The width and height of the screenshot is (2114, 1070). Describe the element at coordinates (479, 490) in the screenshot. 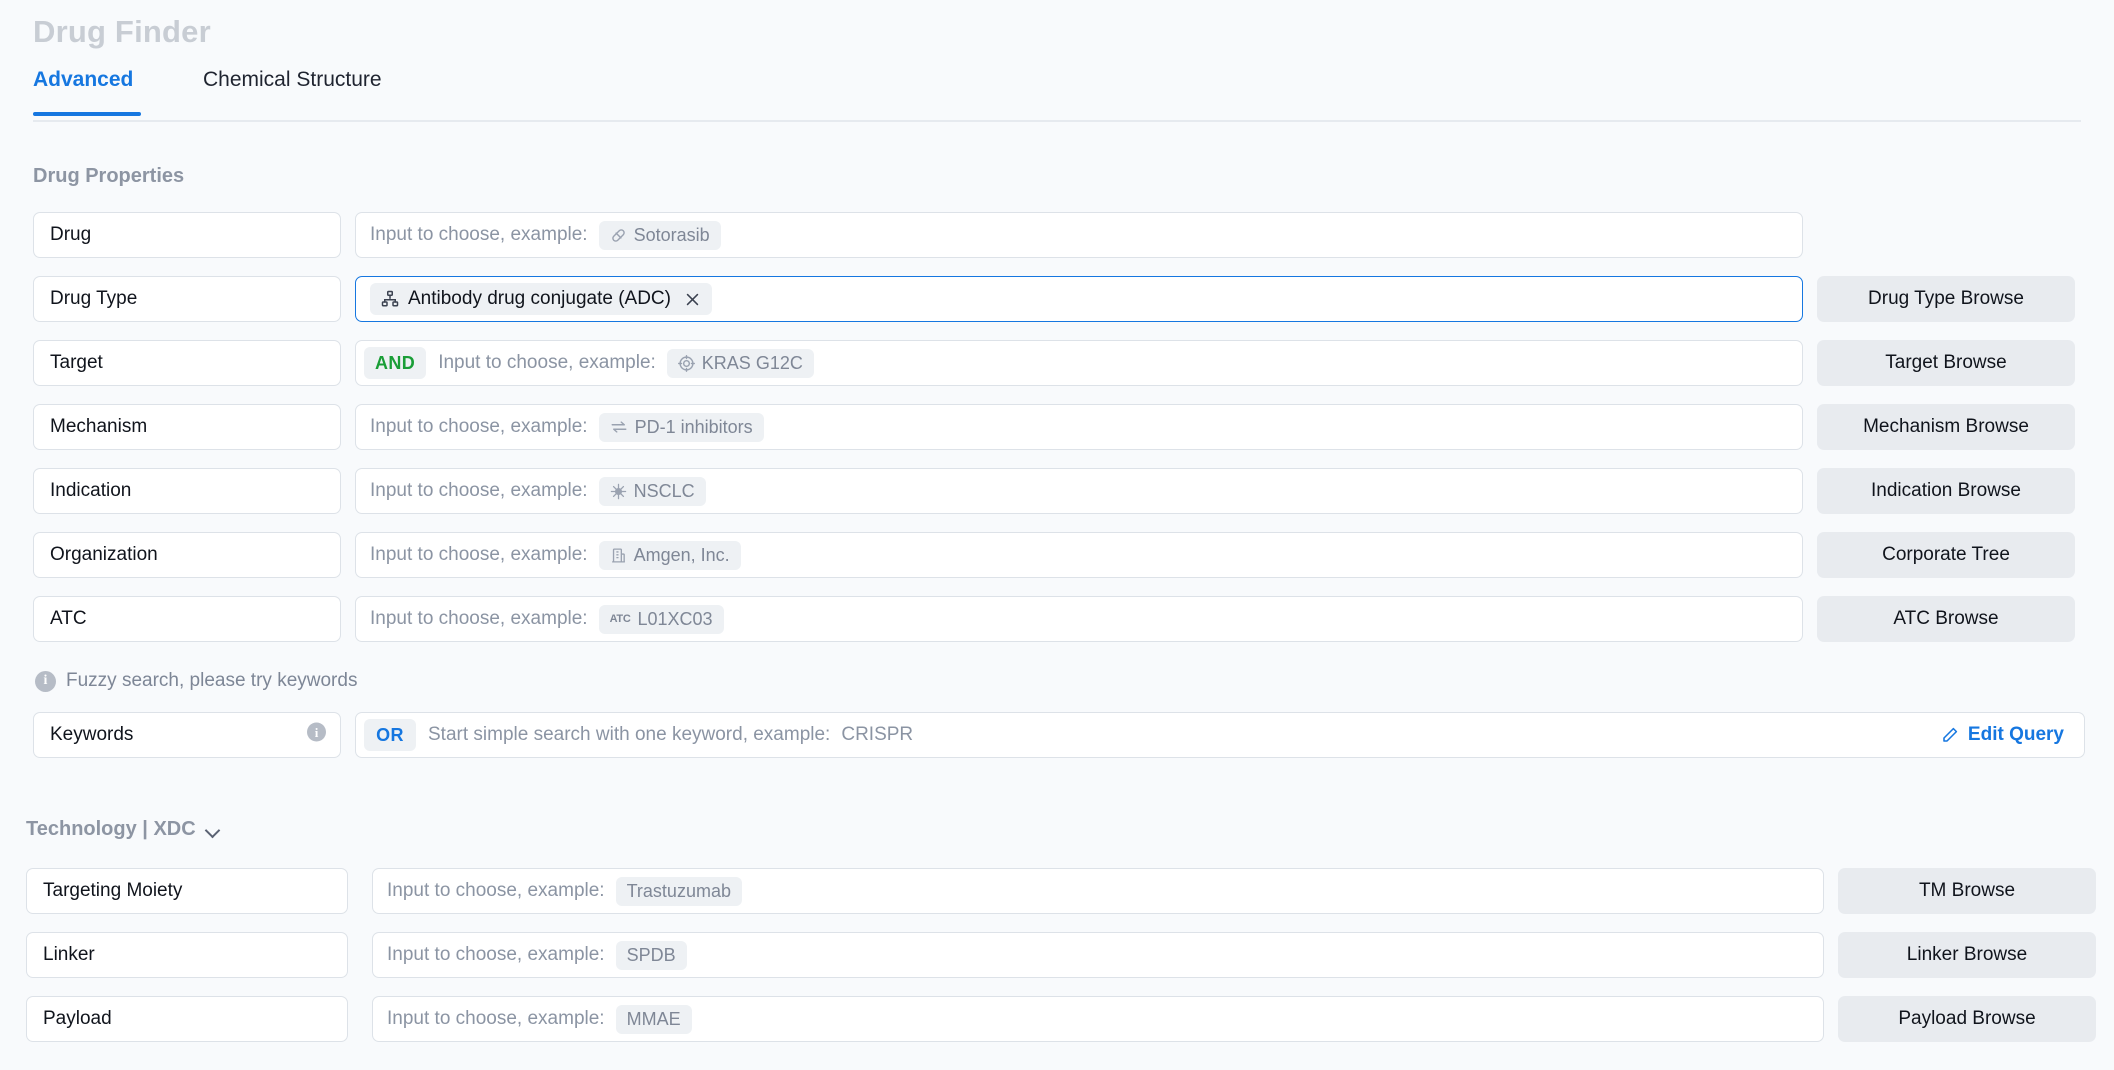

I see `placeholder-indication: Input to choose, example:` at that location.